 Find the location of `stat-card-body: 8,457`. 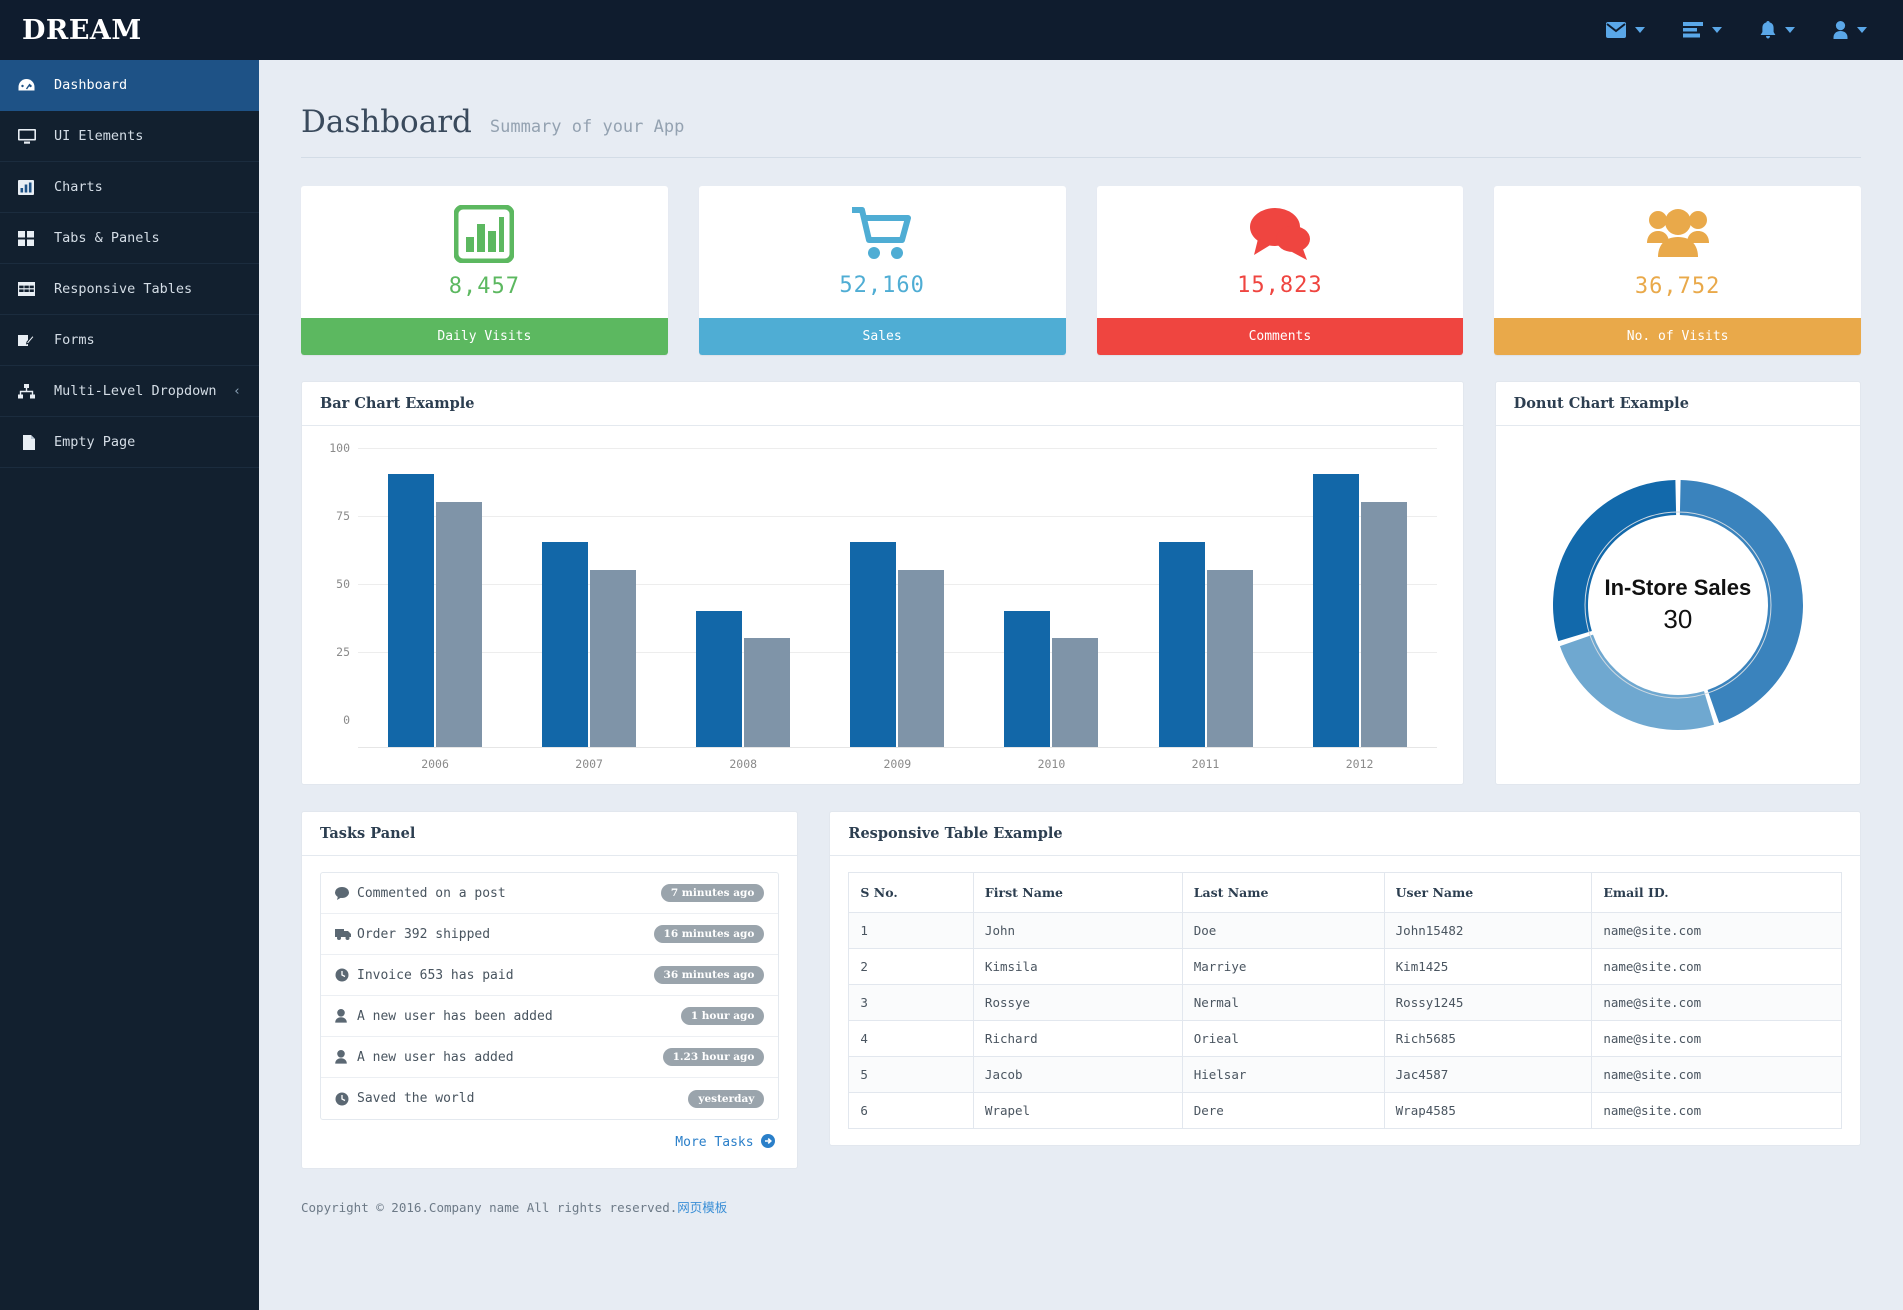

stat-card-body: 8,457 is located at coordinates (484, 252).